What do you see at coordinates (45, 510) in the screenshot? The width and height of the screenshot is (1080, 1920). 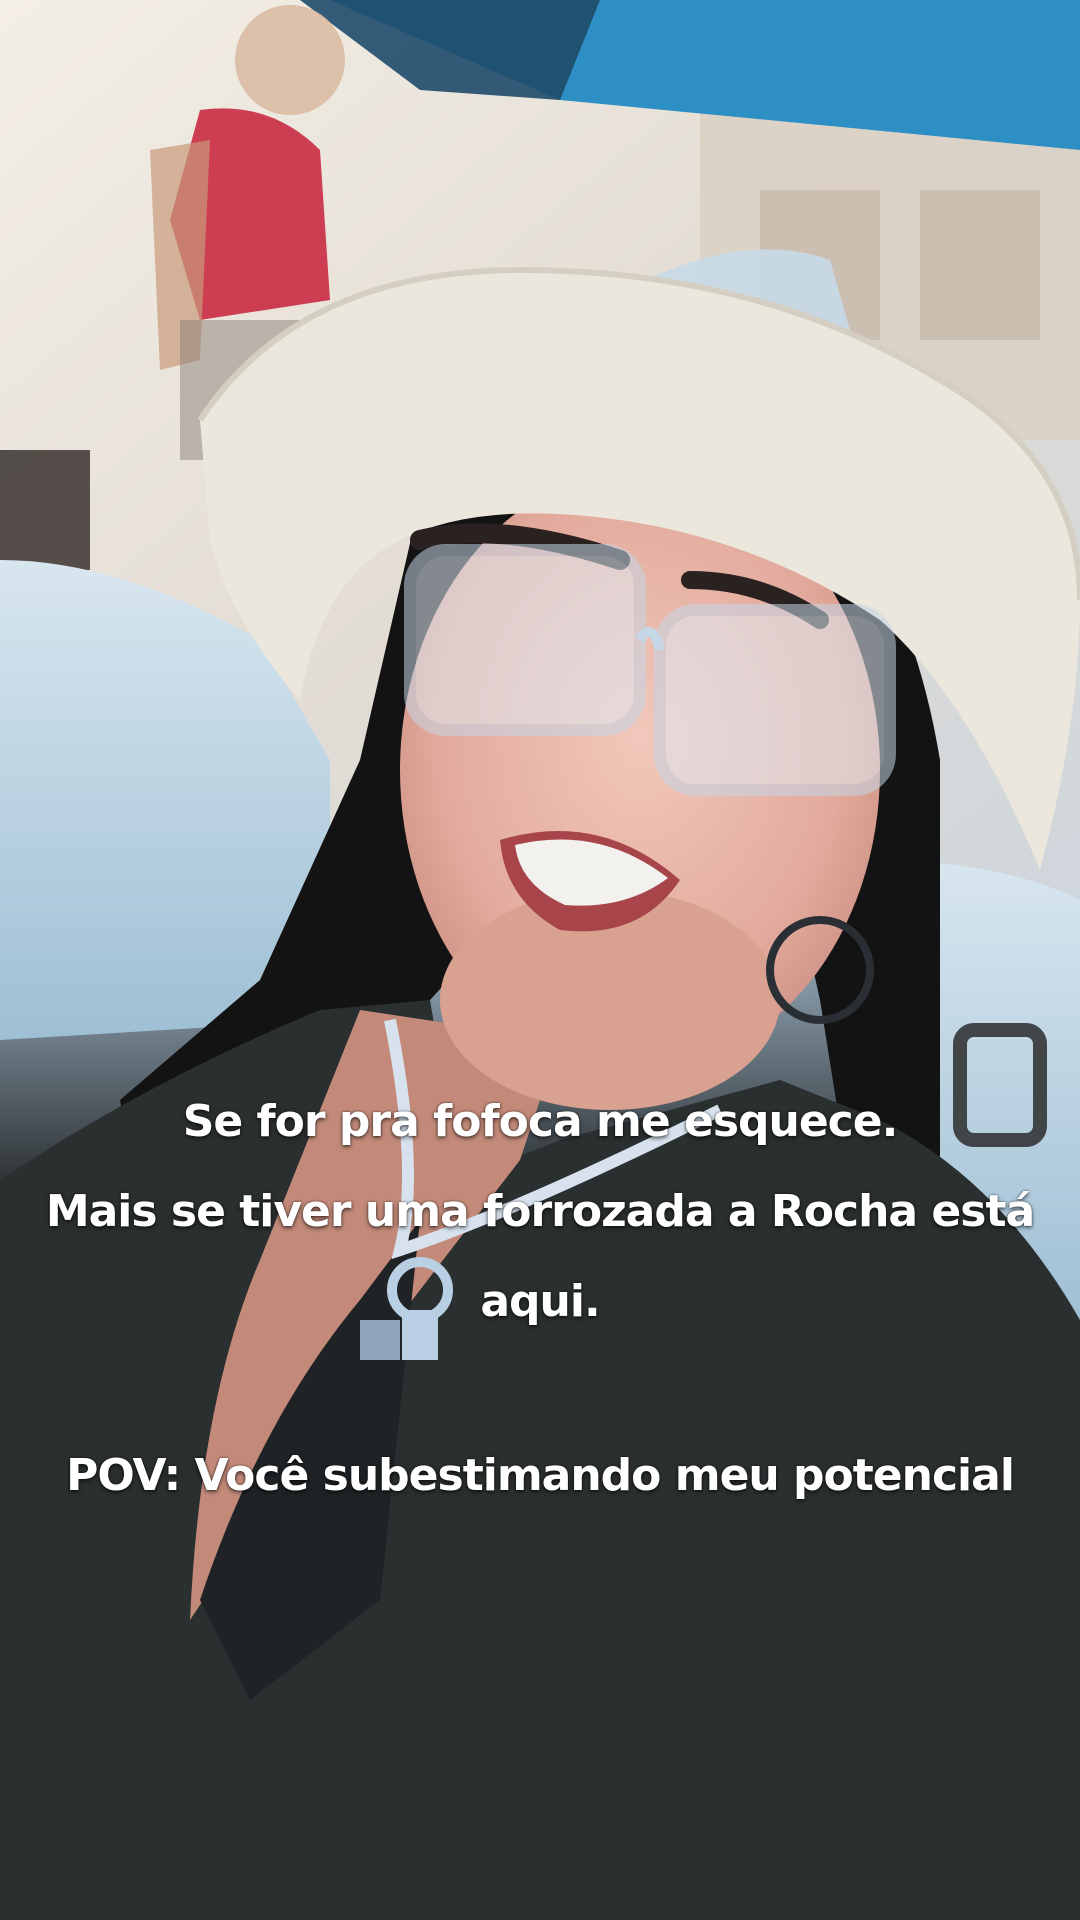 I see `dark-object` at bounding box center [45, 510].